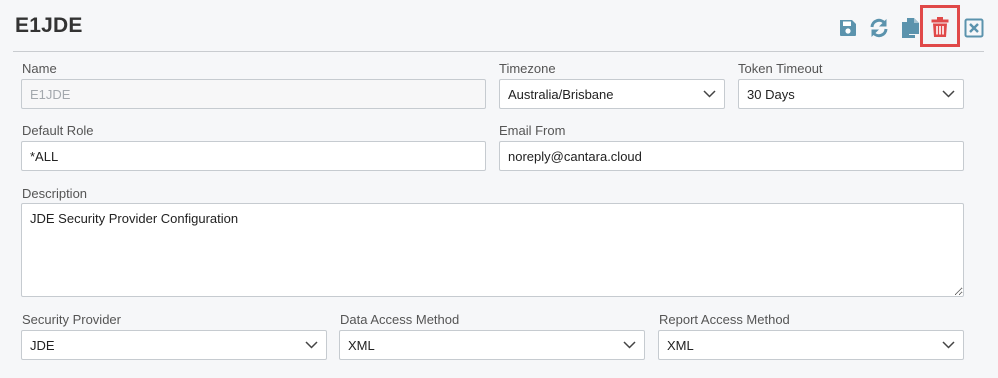  Describe the element at coordinates (174, 345) in the screenshot. I see `security-provider-select: JDE` at that location.